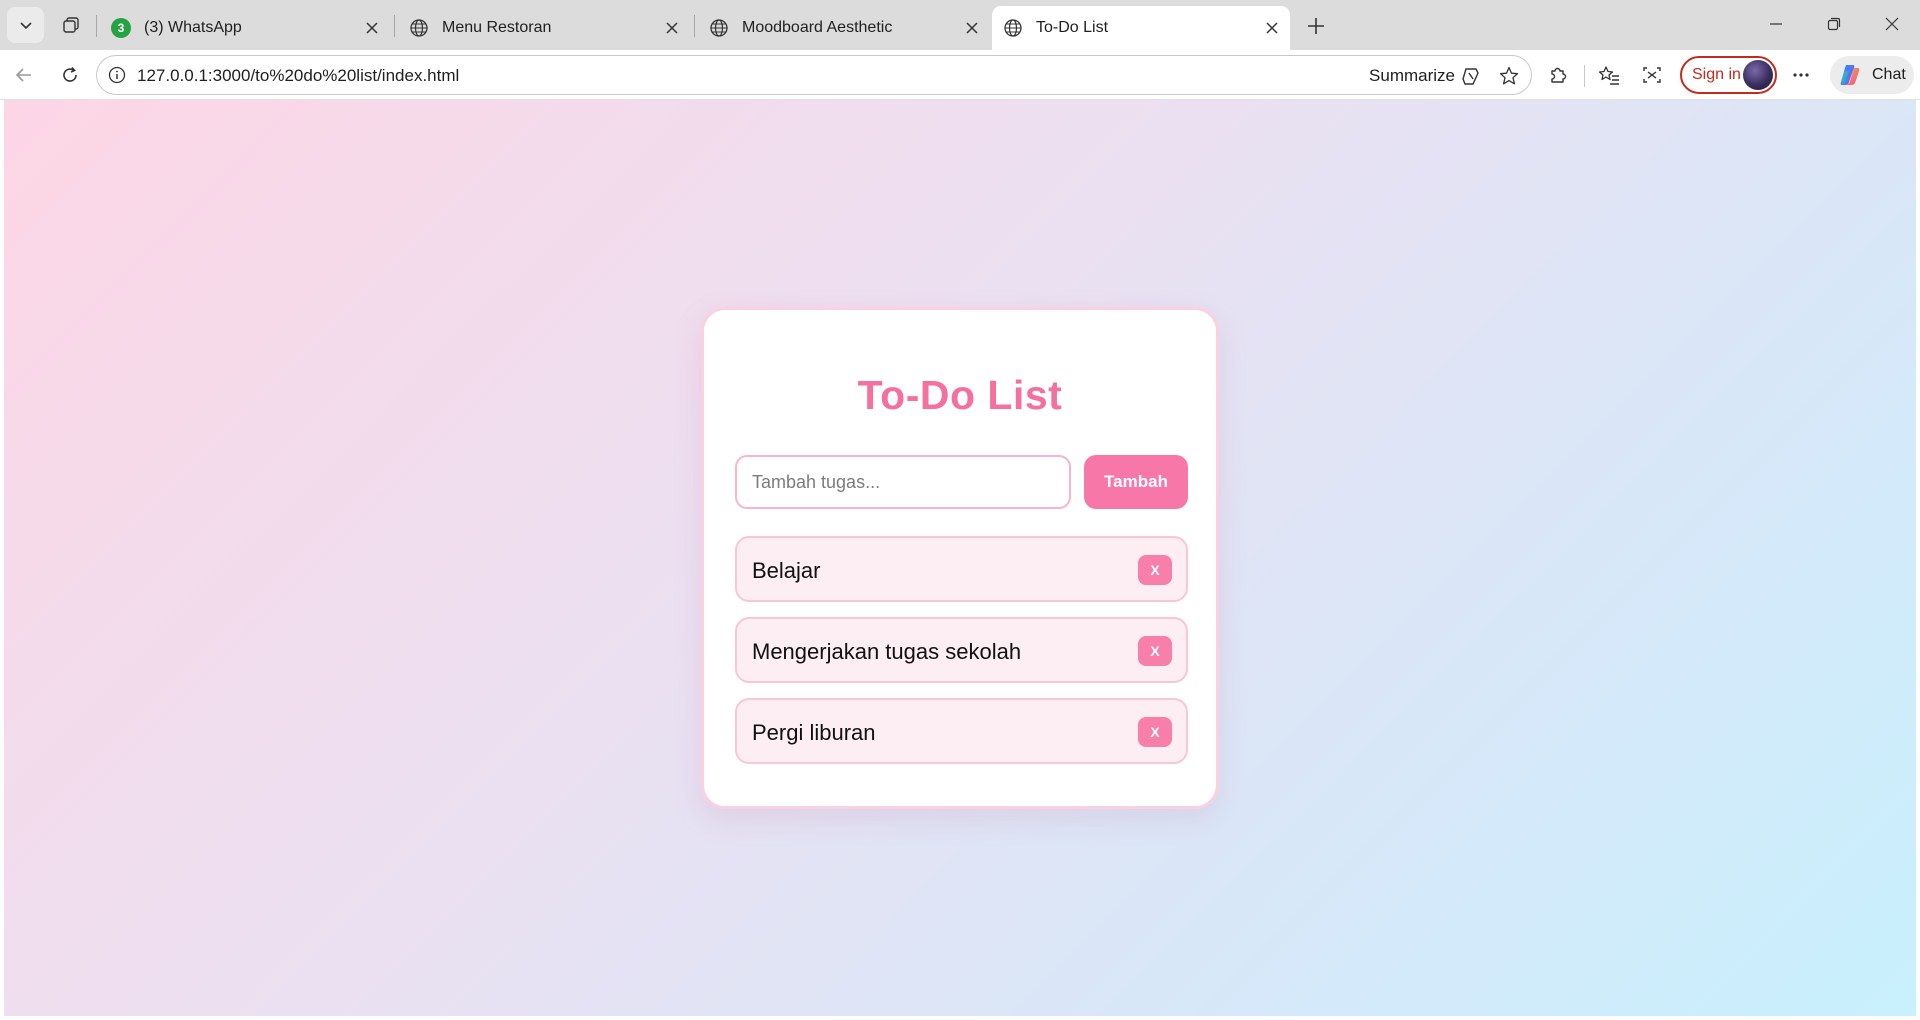 The height and width of the screenshot is (1020, 1920). What do you see at coordinates (1136, 482) in the screenshot?
I see `add-task-button: Tambah` at bounding box center [1136, 482].